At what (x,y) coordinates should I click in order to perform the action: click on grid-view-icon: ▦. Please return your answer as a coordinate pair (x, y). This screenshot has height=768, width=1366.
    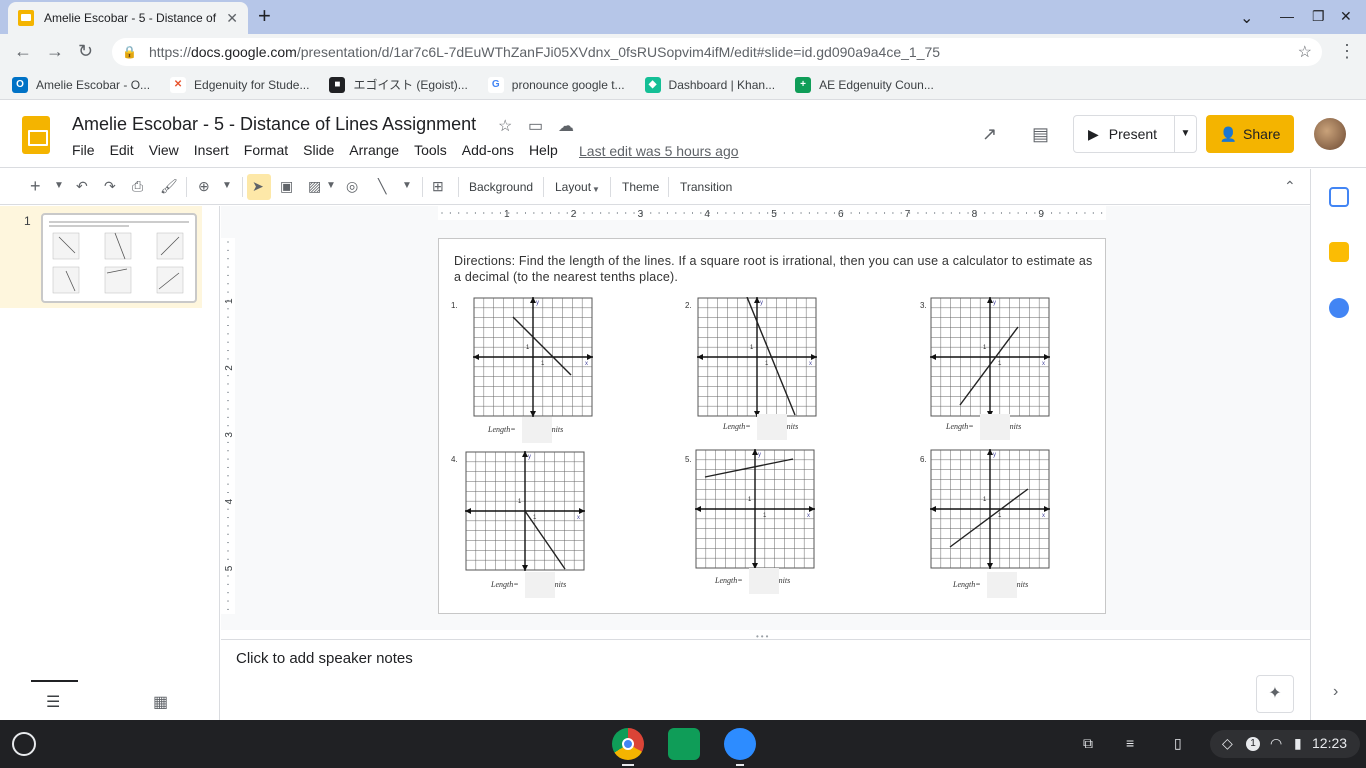
    Looking at the image, I should click on (160, 702).